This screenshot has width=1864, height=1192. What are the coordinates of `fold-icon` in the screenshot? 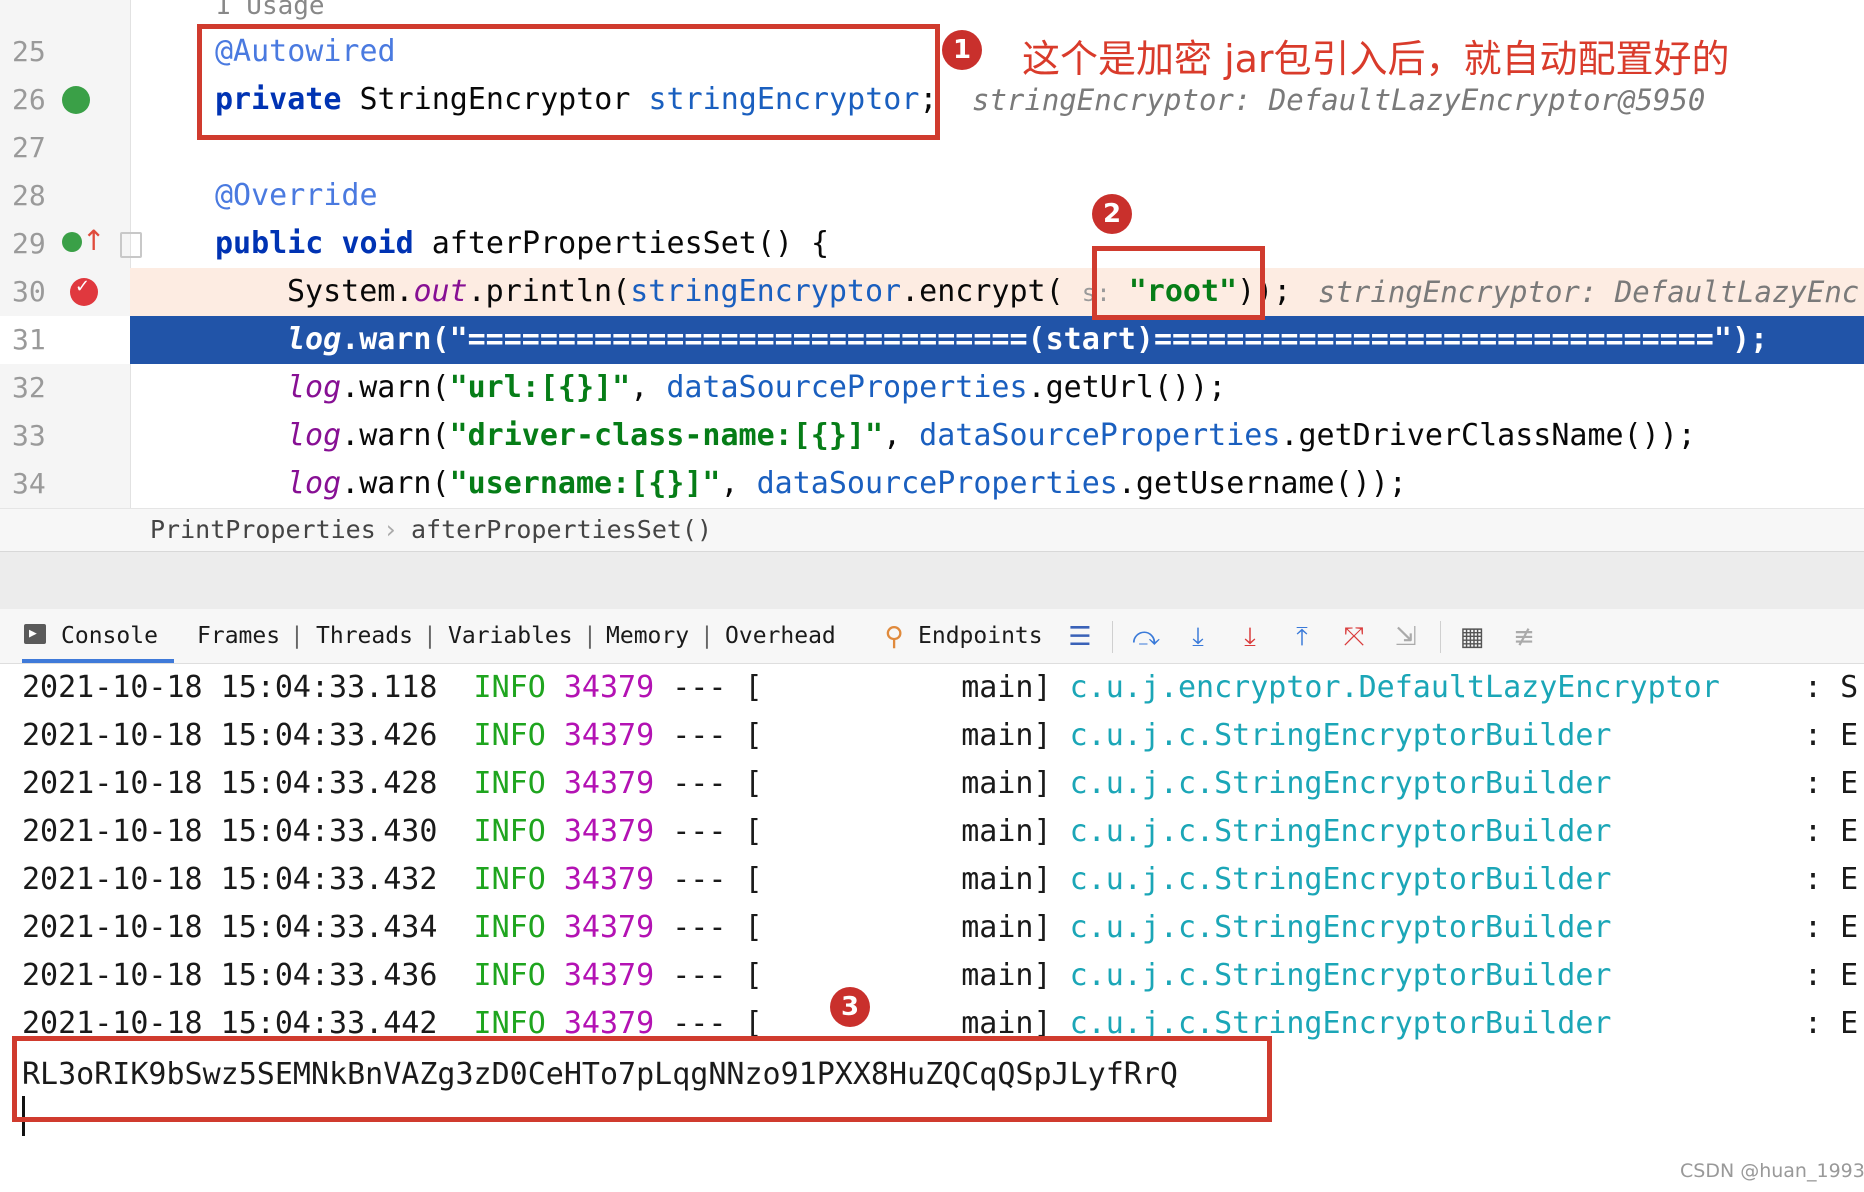 It's located at (131, 245).